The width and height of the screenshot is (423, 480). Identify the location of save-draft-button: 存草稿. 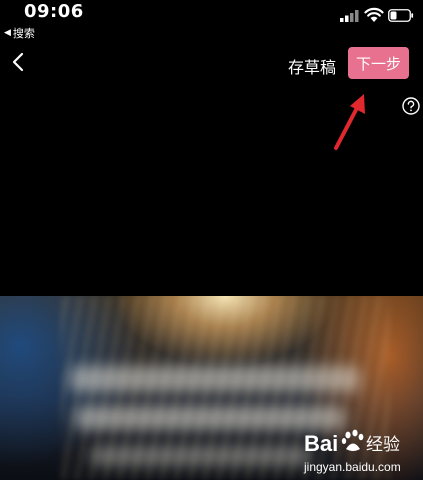
(312, 66).